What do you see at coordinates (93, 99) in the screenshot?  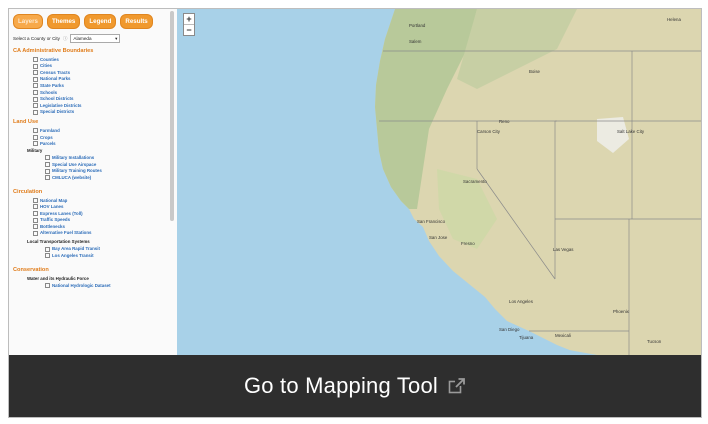 I see `layer-item: School Districts` at bounding box center [93, 99].